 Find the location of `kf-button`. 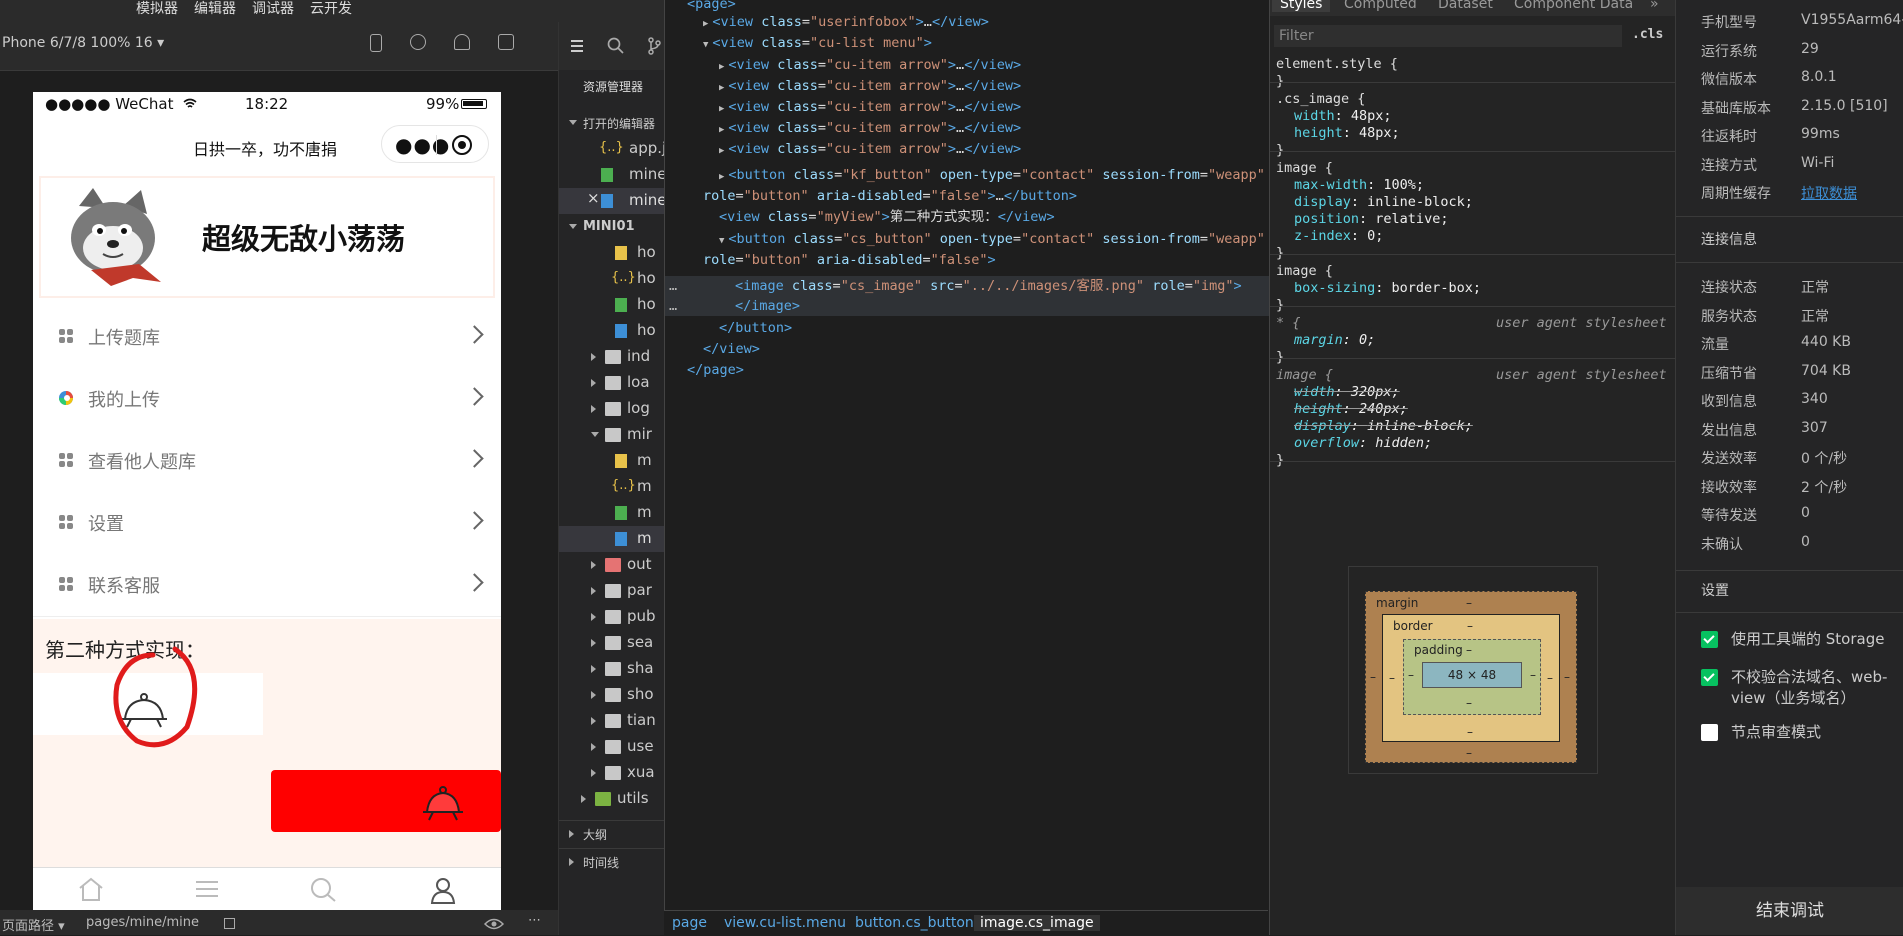

kf-button is located at coordinates (386, 801).